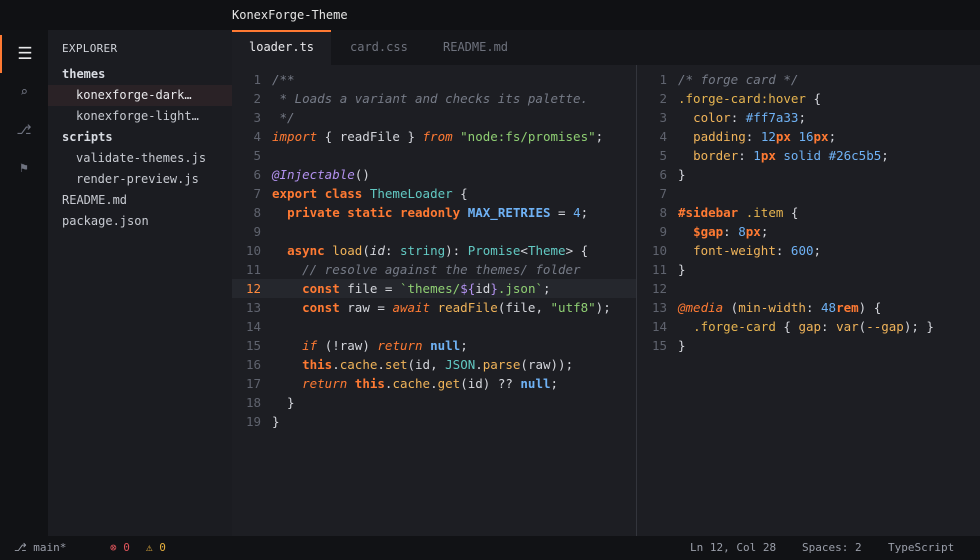  I want to click on tree-file: package.json, so click(140, 221).